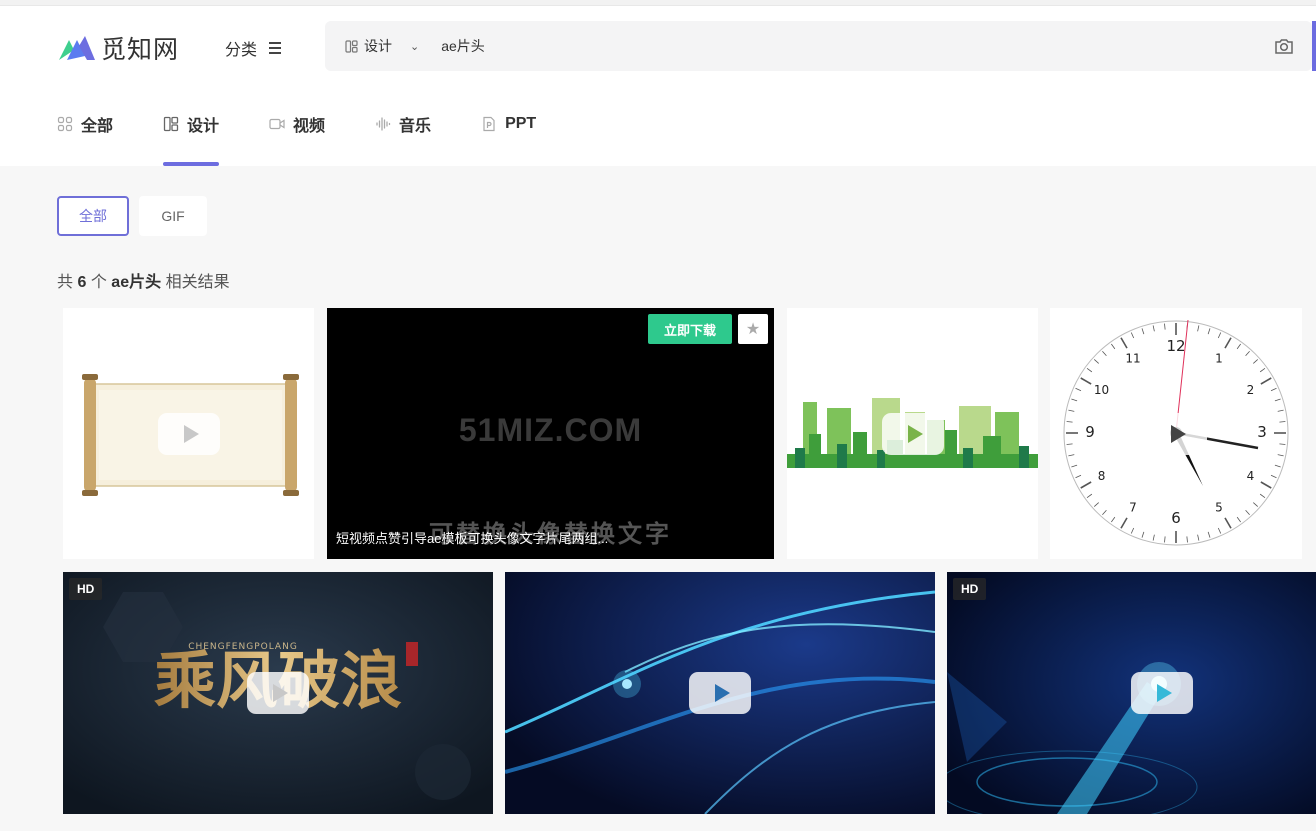 The width and height of the screenshot is (1316, 831). Describe the element at coordinates (140, 49) in the screenshot. I see `site-name: 觅知网` at that location.